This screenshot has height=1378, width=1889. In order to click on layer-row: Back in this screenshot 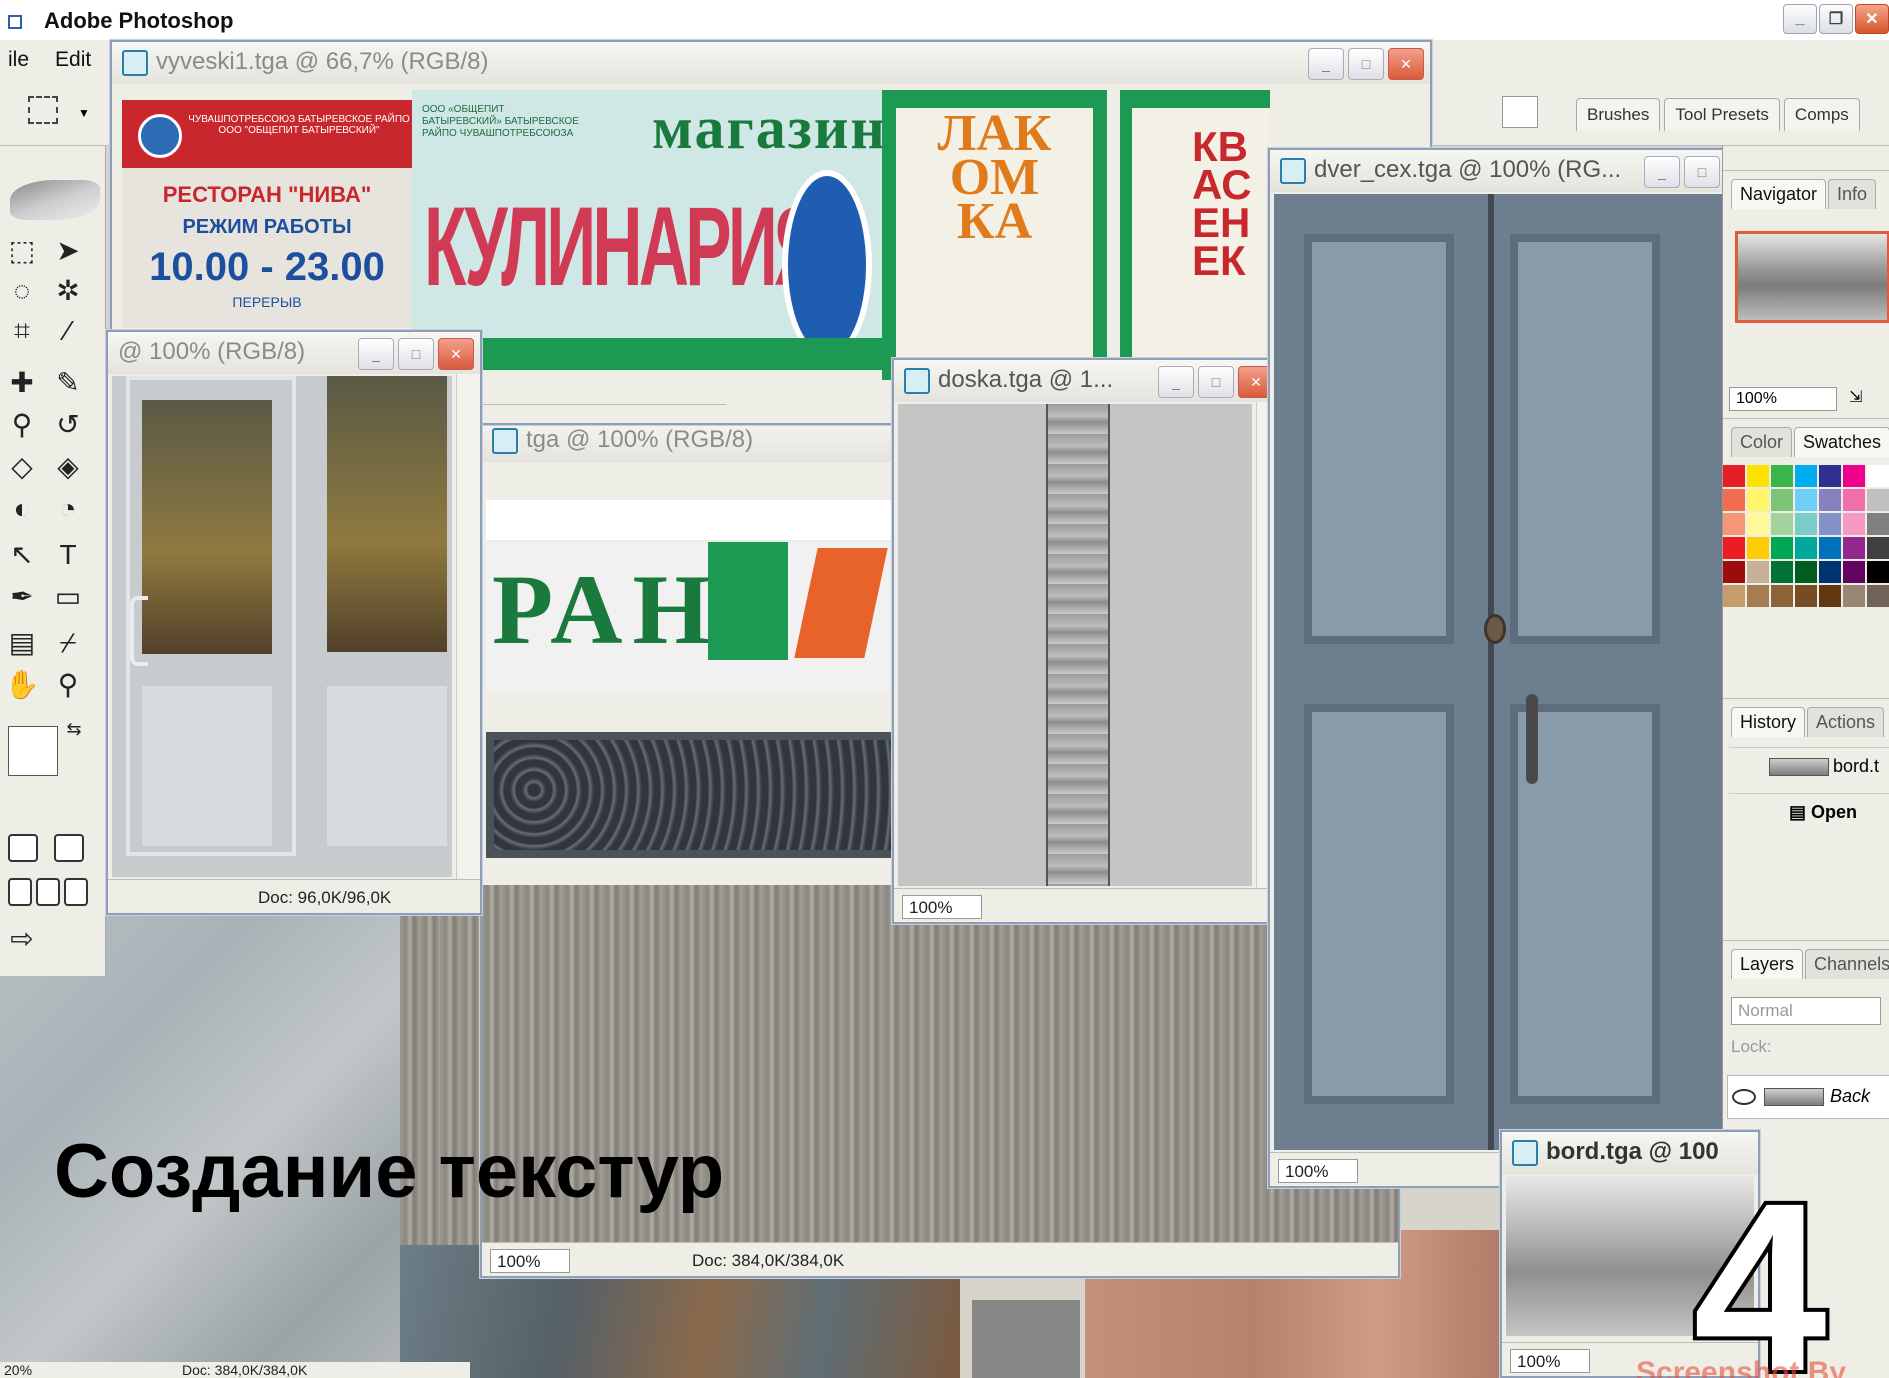, I will do `click(1808, 1097)`.